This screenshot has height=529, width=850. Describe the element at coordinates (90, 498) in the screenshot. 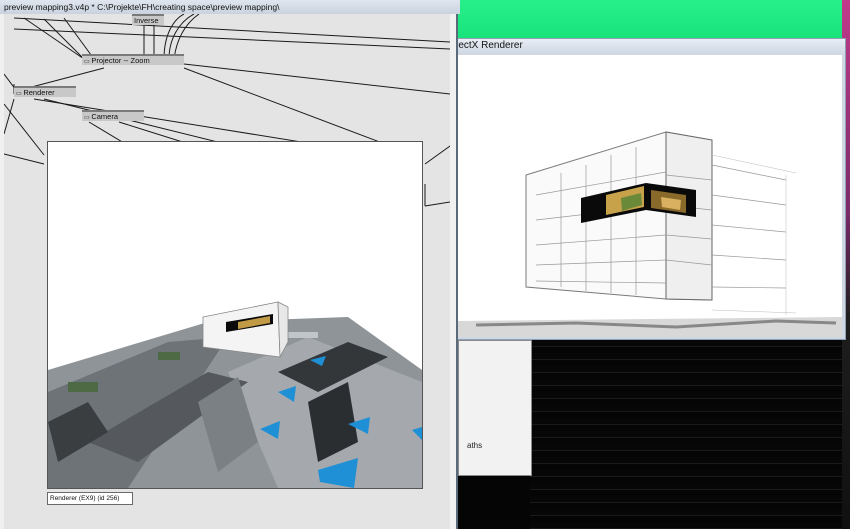

I see `renderer-node-label: Renderer (EX9) (id 256)` at that location.